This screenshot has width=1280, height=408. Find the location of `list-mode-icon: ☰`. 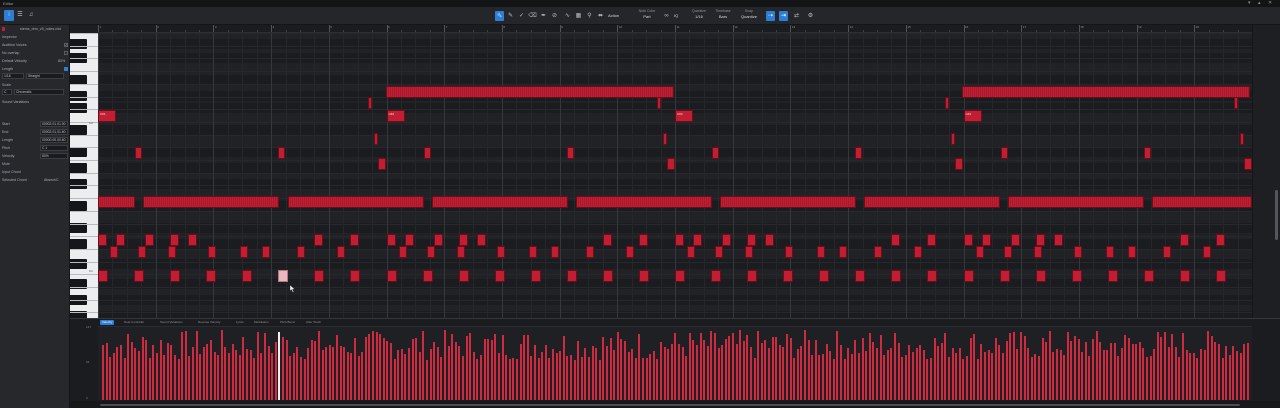

list-mode-icon: ☰ is located at coordinates (20, 15).